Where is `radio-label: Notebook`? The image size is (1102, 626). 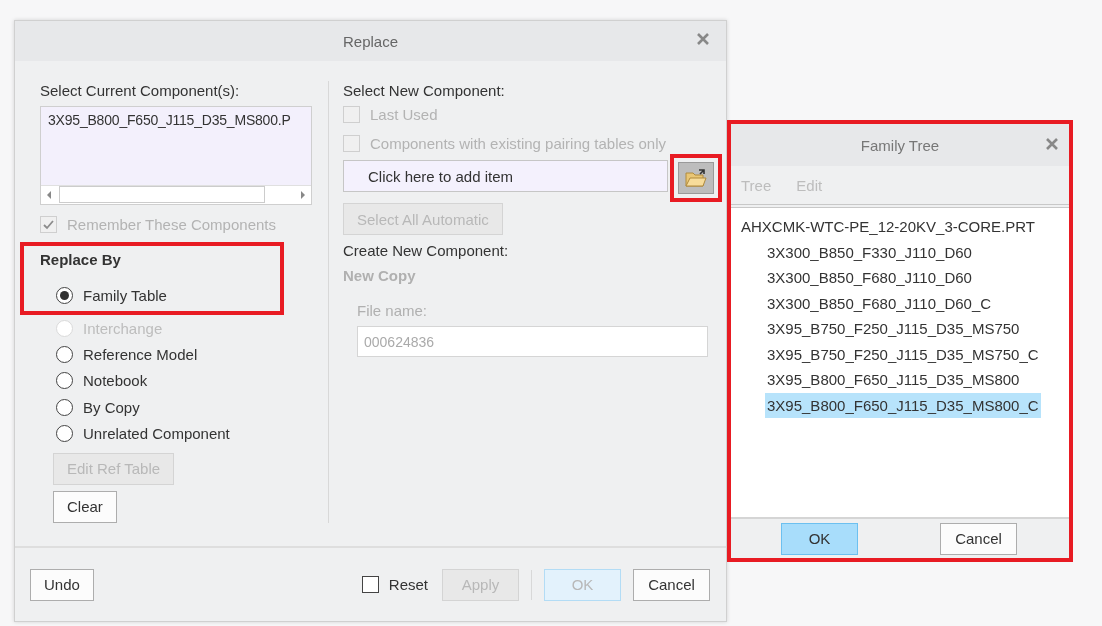
radio-label: Notebook is located at coordinates (115, 381).